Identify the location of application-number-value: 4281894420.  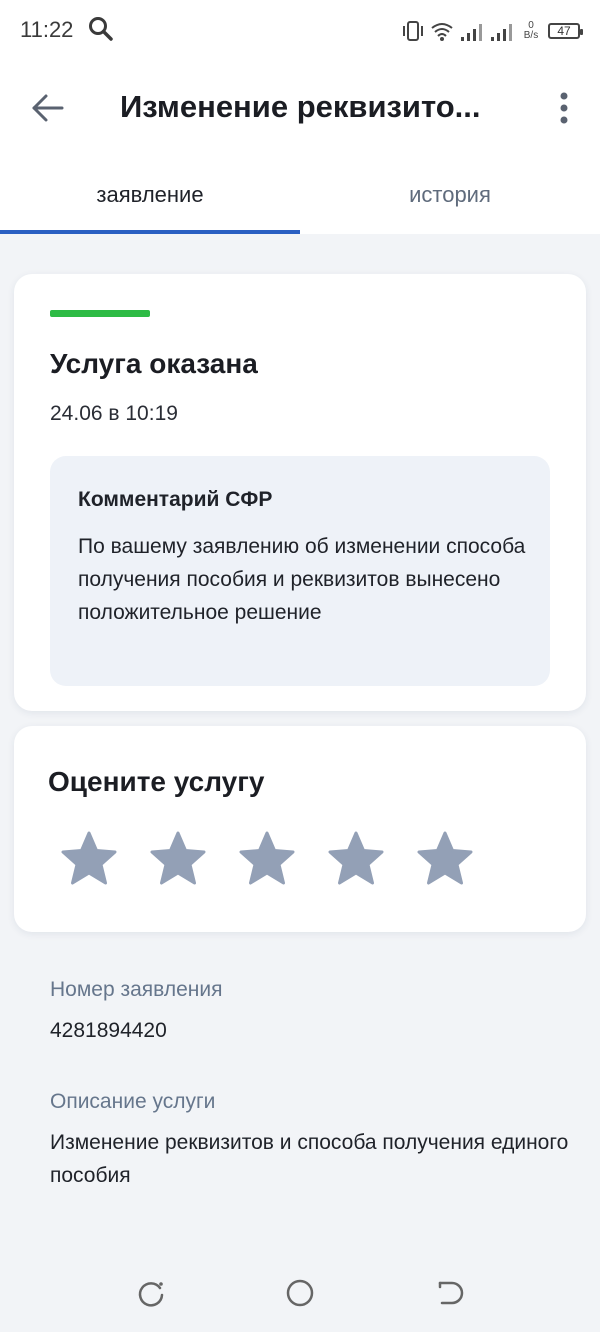
(108, 1030).